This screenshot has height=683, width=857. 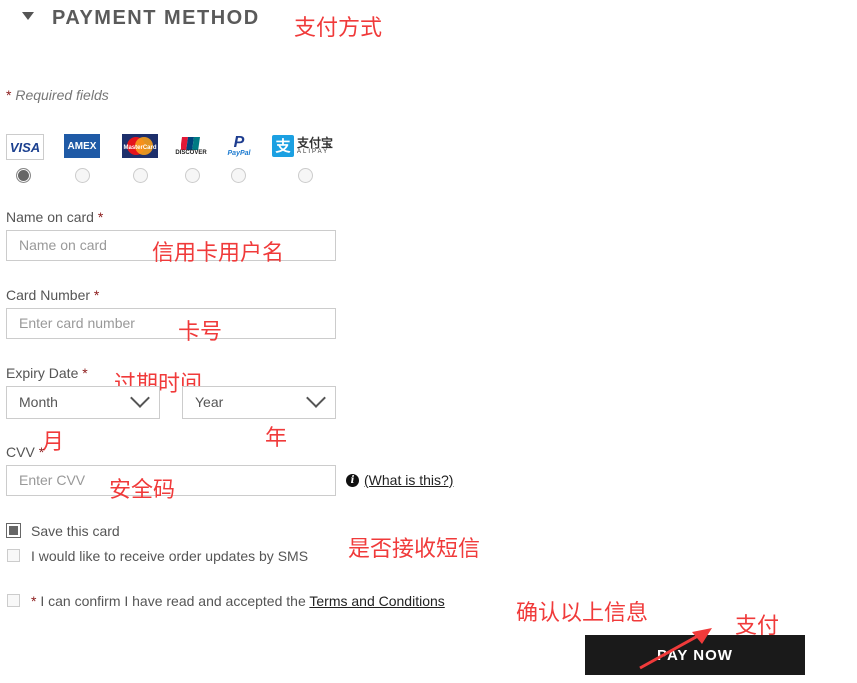 I want to click on year-select-value: Year, so click(x=209, y=402).